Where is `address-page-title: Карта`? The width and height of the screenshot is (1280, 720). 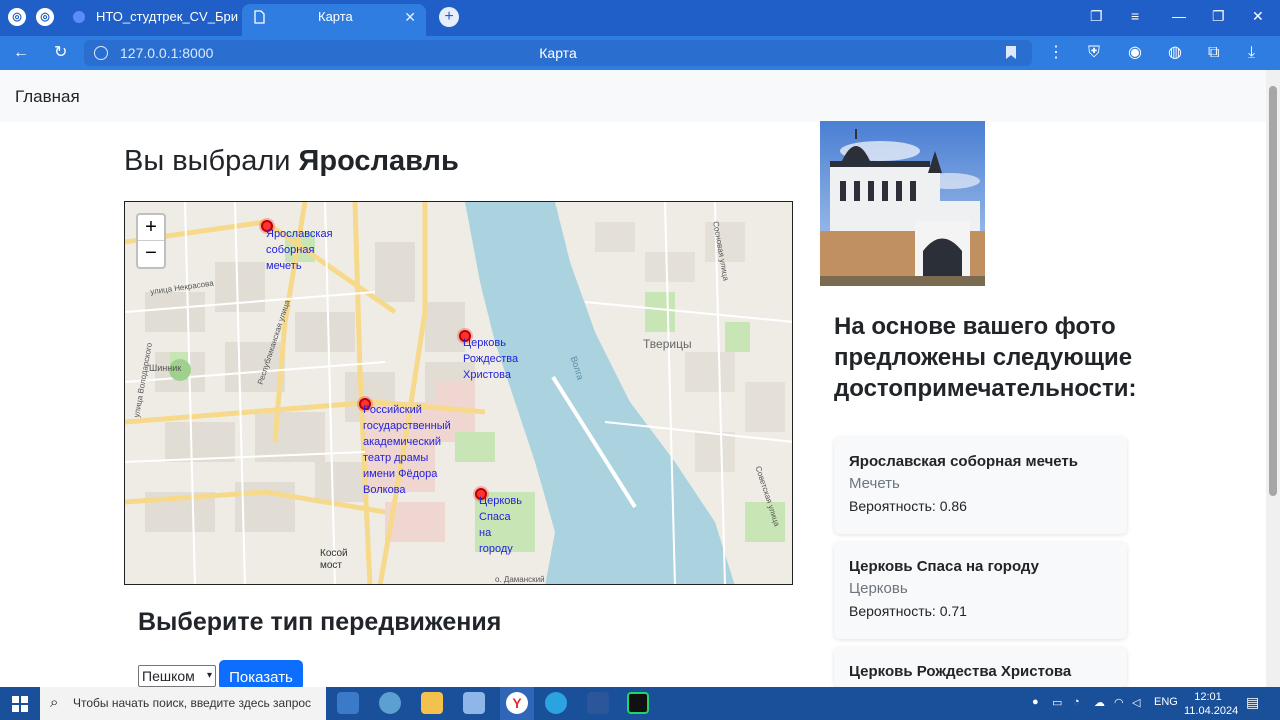 address-page-title: Карта is located at coordinates (558, 53).